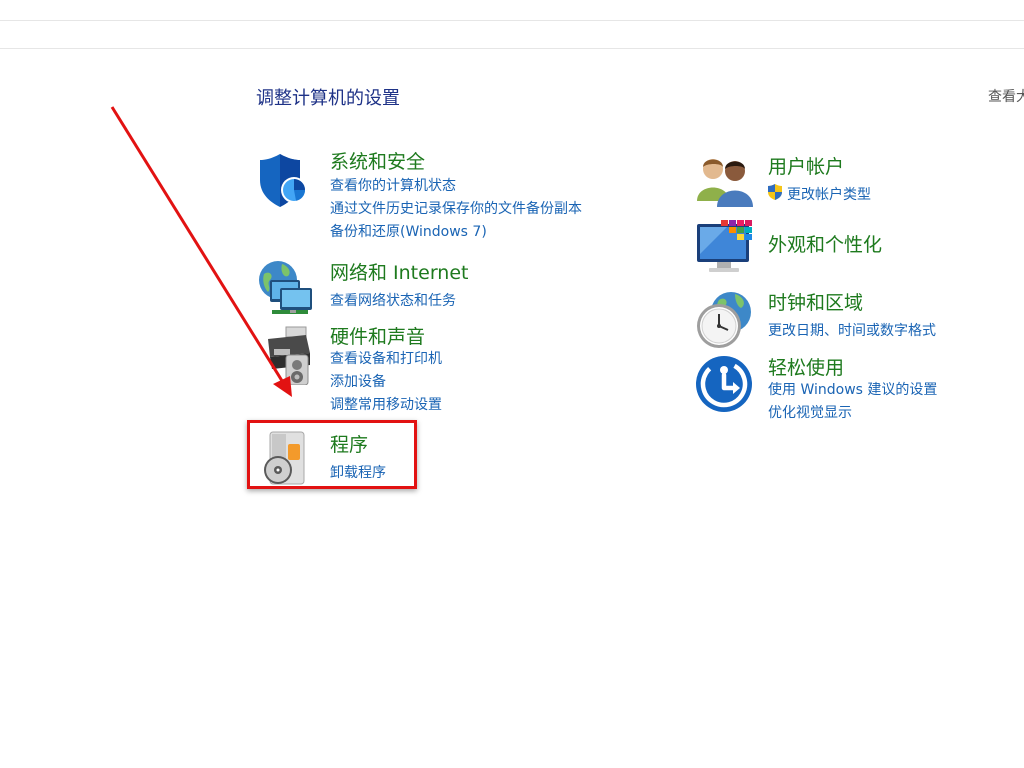 This screenshot has width=1024, height=768. Describe the element at coordinates (393, 300) in the screenshot. I see `link-view-network-status: 查看网络状态和任务` at that location.